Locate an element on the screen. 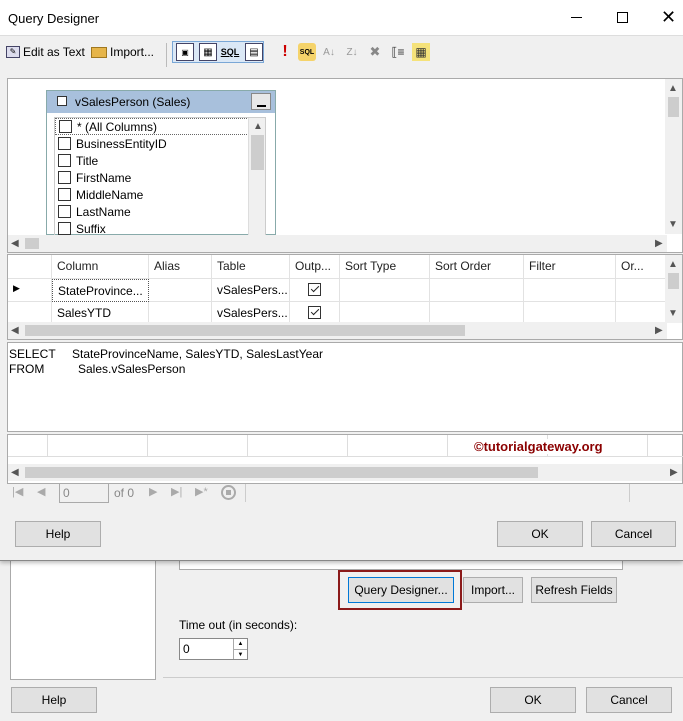 The image size is (683, 721). sql-pane-icon: SQL is located at coordinates (230, 52).